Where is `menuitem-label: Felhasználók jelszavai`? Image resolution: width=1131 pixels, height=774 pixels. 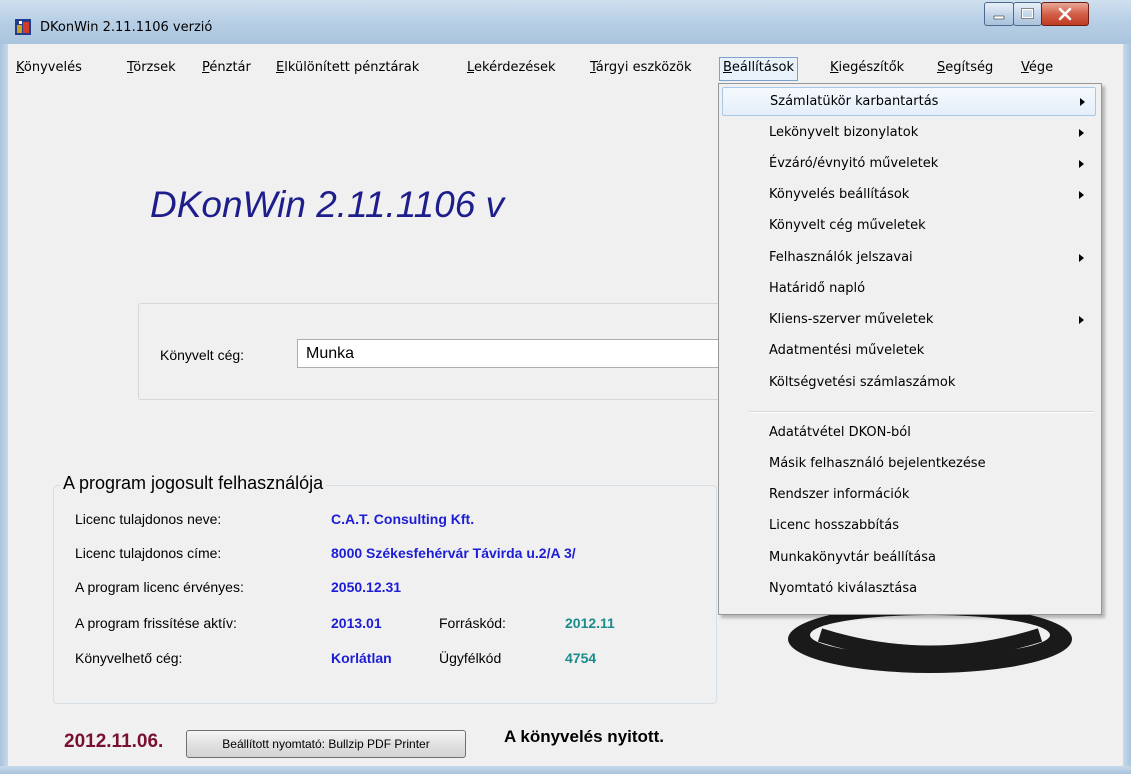 menuitem-label: Felhasználók jelszavai is located at coordinates (841, 257).